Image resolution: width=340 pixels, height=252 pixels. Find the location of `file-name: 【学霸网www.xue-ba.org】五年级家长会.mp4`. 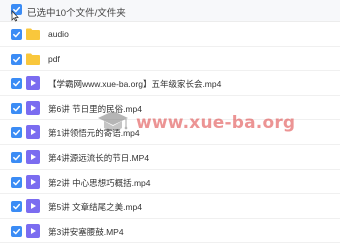

file-name: 【学霸网www.xue-ba.org】五年级家长会.mp4 is located at coordinates (134, 84).